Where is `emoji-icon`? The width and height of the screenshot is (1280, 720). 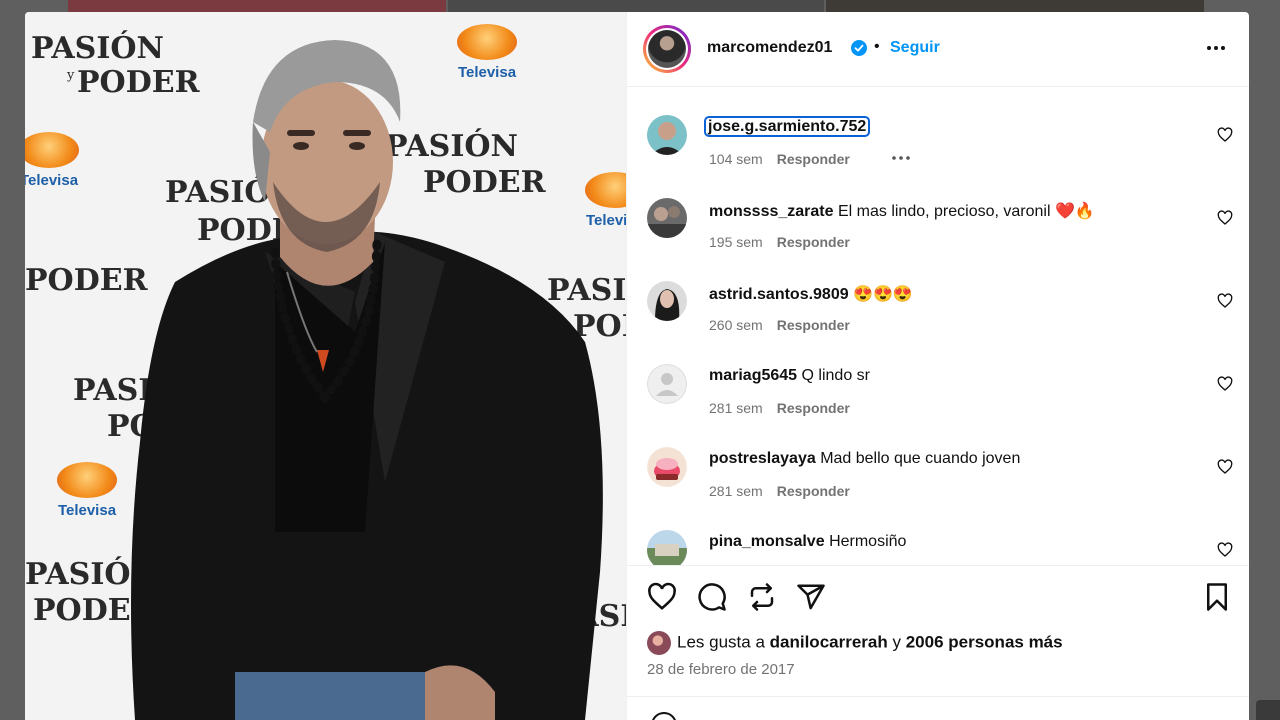 emoji-icon is located at coordinates (664, 716).